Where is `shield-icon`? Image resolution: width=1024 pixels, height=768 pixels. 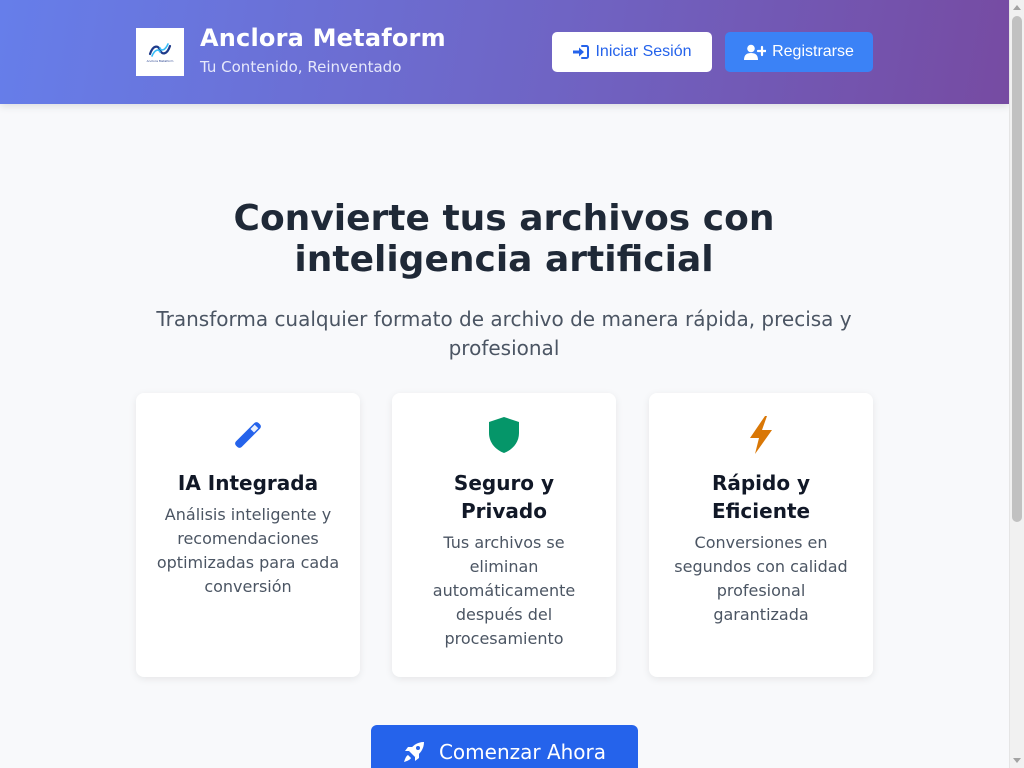 shield-icon is located at coordinates (504, 435).